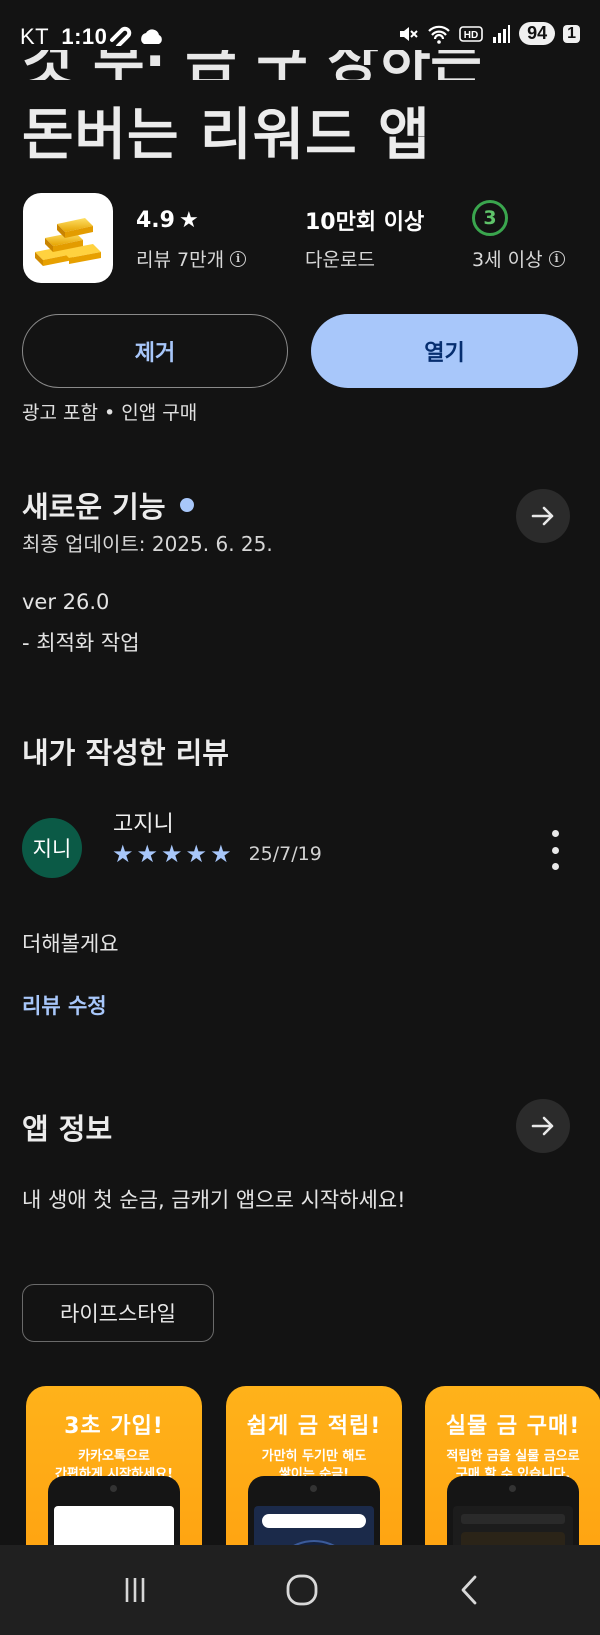  I want to click on open-button: 열기, so click(444, 351).